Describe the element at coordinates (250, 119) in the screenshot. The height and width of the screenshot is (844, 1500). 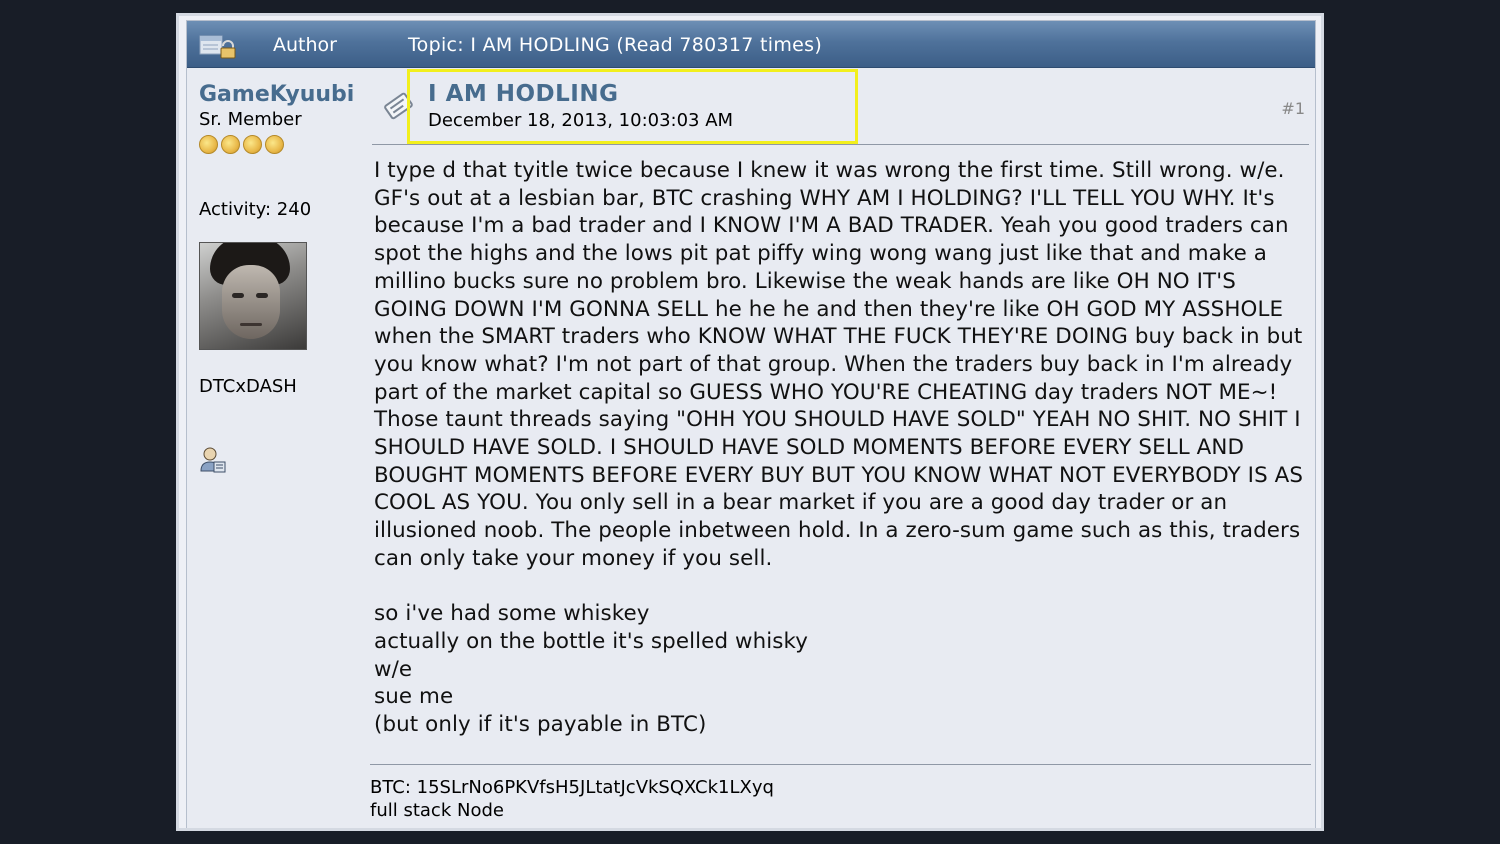
I see `author-rank: Sr. Member` at that location.